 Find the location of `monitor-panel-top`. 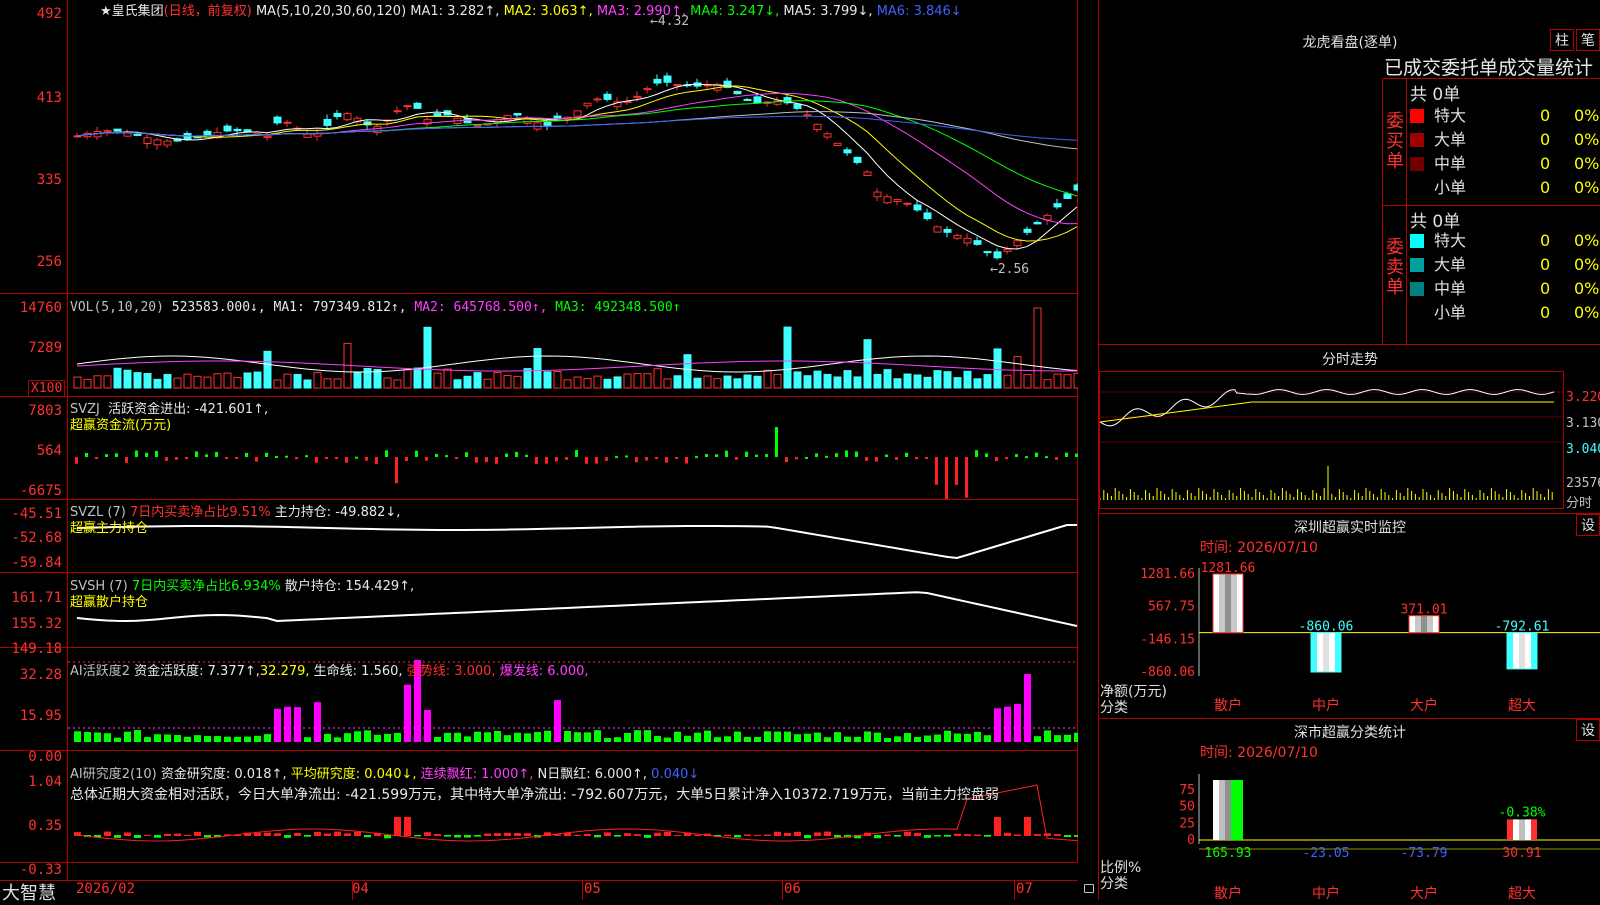

monitor-panel-top is located at coordinates (1349, 513).